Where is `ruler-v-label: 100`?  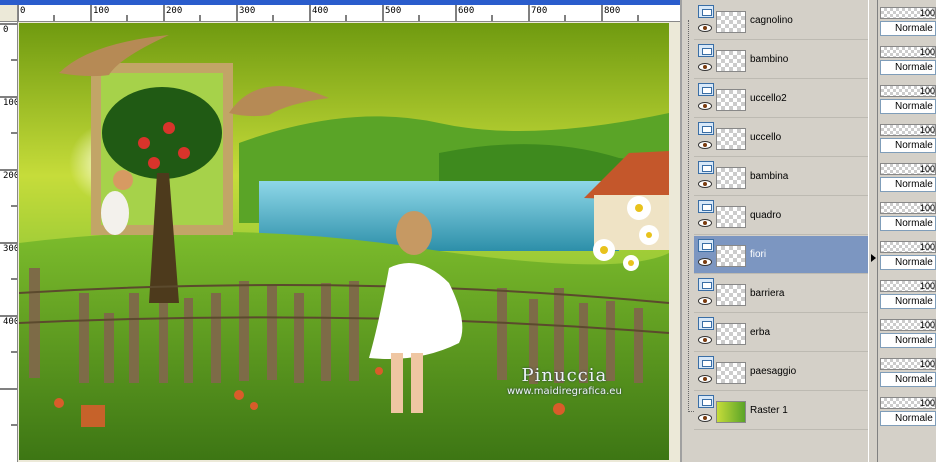 ruler-v-label: 100 is located at coordinates (10, 103).